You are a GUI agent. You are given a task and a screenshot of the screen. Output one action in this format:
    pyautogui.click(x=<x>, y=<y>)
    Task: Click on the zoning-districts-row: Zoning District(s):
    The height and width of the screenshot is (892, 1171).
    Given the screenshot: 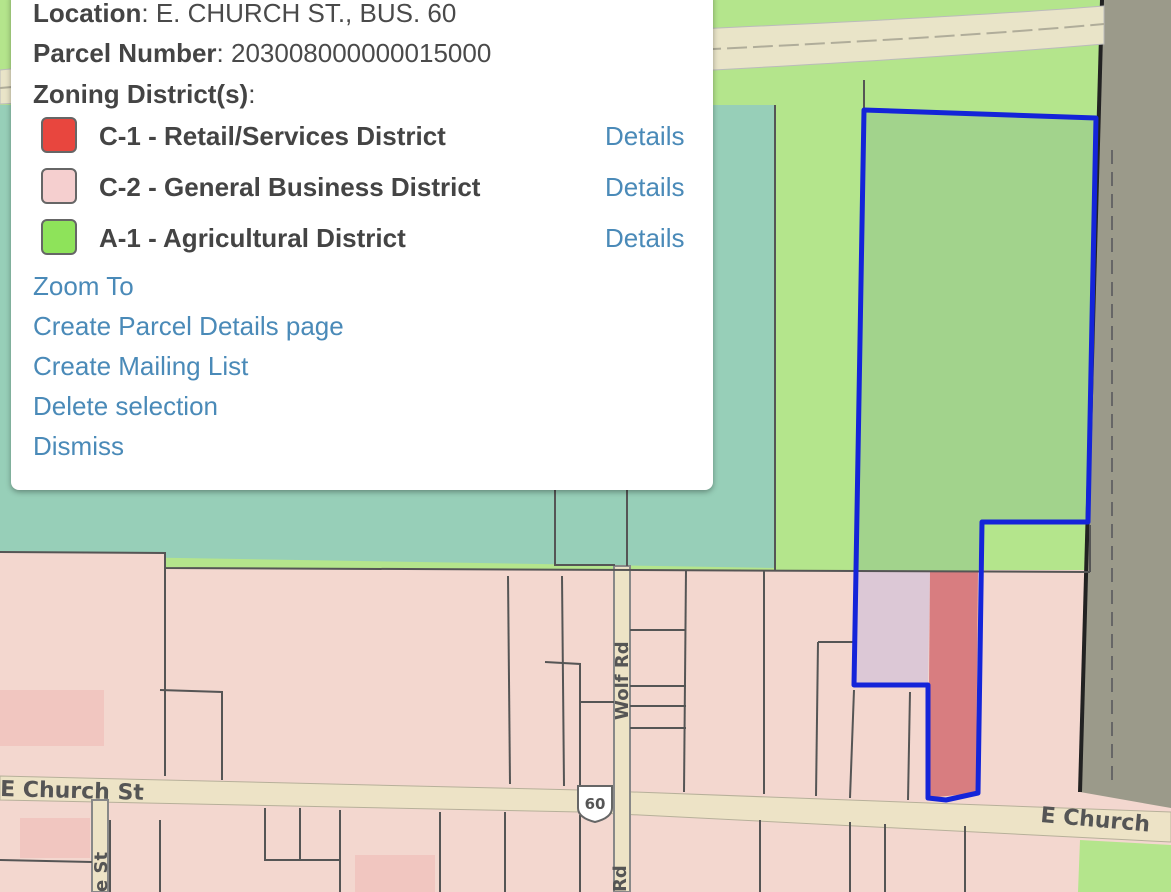 What is the action you would take?
    pyautogui.click(x=144, y=94)
    